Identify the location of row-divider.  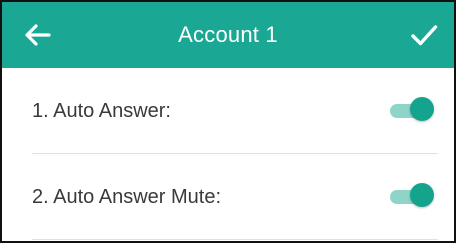
(235, 239).